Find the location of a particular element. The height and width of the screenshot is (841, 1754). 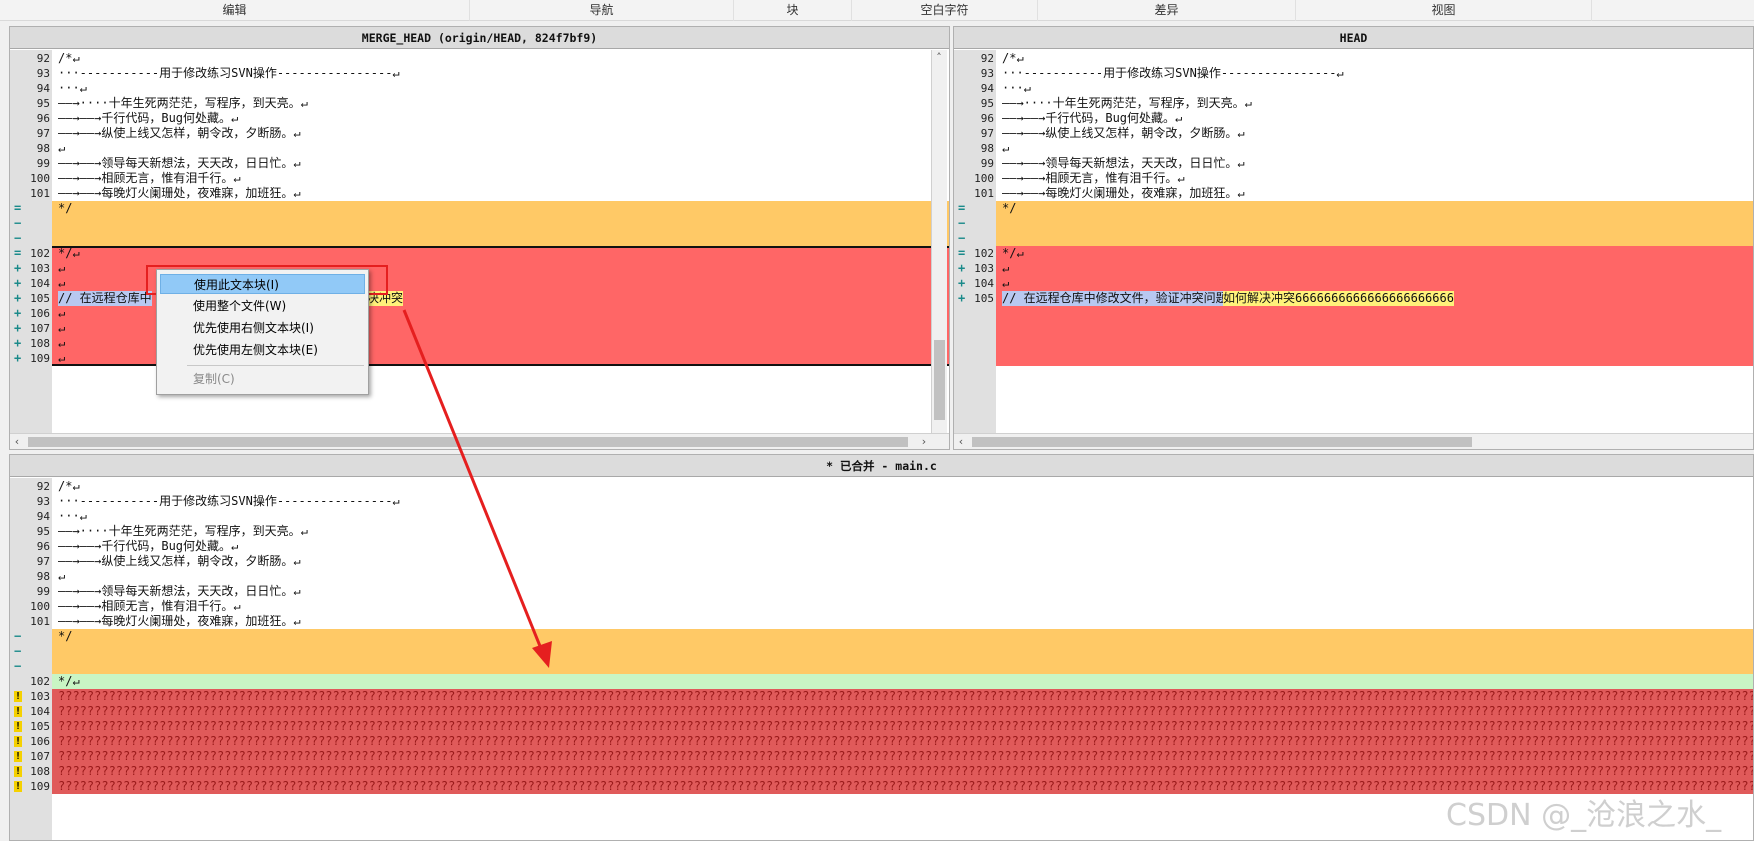

line-number: 93 is located at coordinates (987, 73).